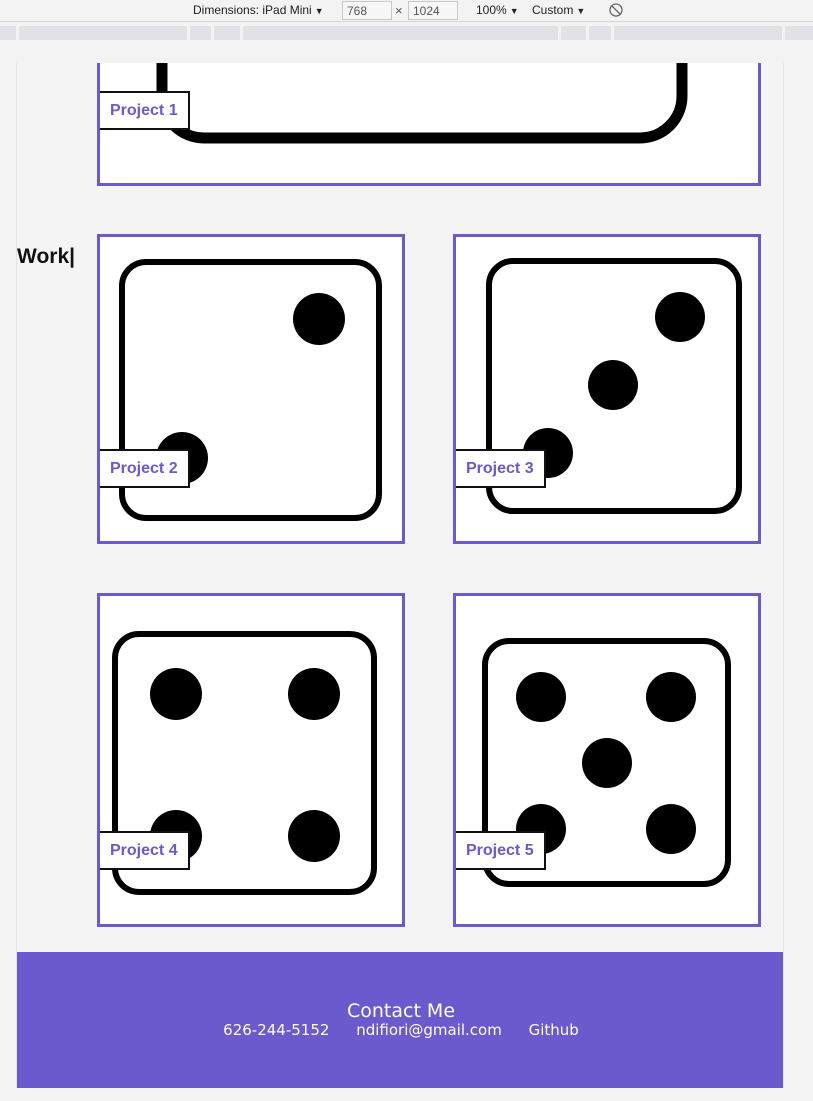 The width and height of the screenshot is (813, 1101). I want to click on dice-five-image, so click(606, 762).